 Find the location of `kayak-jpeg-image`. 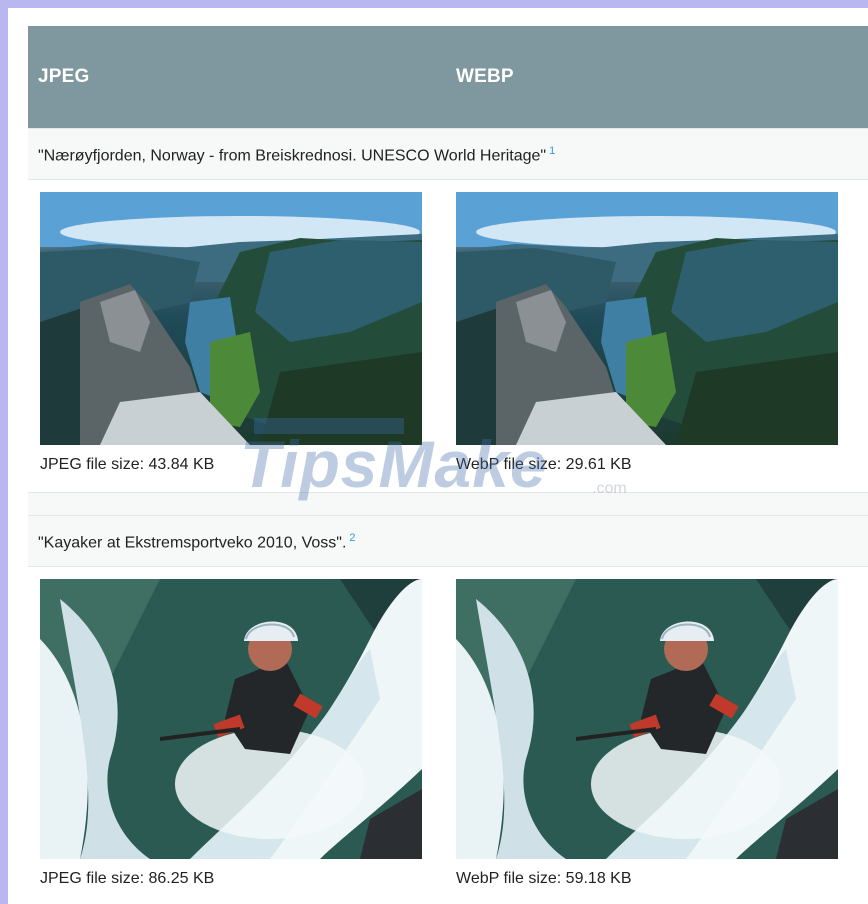

kayak-jpeg-image is located at coordinates (231, 719).